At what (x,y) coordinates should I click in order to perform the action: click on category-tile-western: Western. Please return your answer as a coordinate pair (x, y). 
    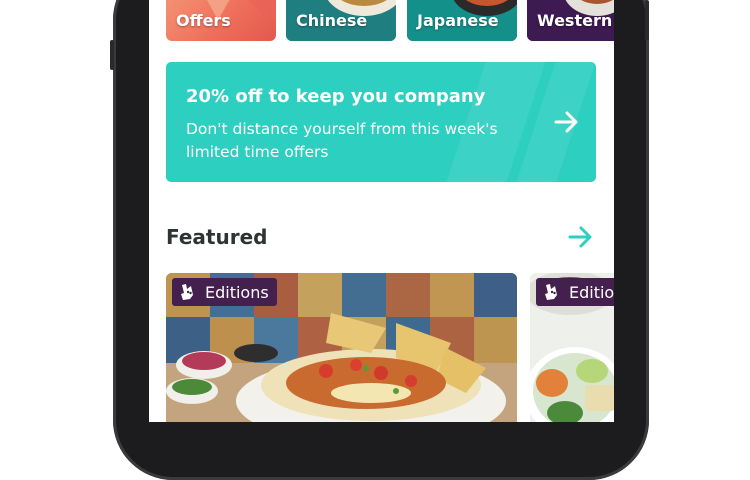
    Looking at the image, I should click on (570, 20).